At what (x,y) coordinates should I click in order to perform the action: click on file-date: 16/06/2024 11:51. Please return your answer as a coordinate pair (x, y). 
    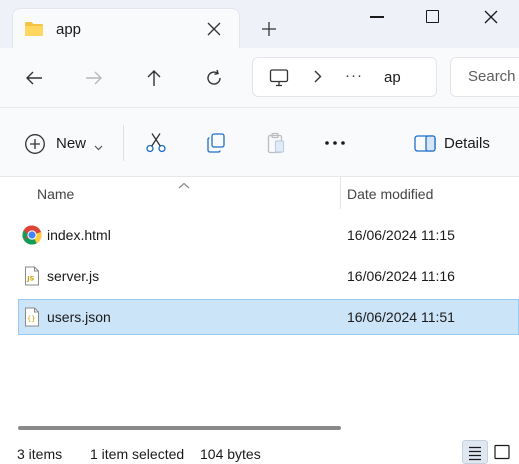
    Looking at the image, I should click on (401, 317).